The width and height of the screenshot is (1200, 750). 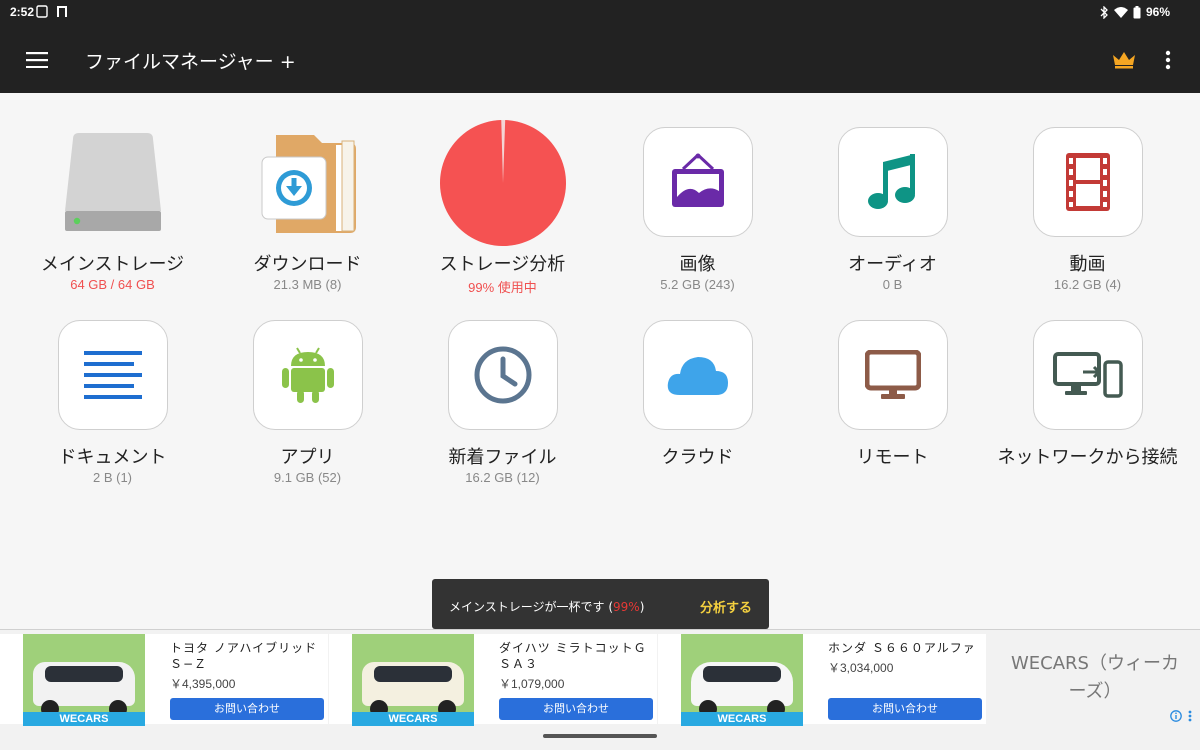 What do you see at coordinates (892, 410) in the screenshot?
I see `tile-remote: リモート` at bounding box center [892, 410].